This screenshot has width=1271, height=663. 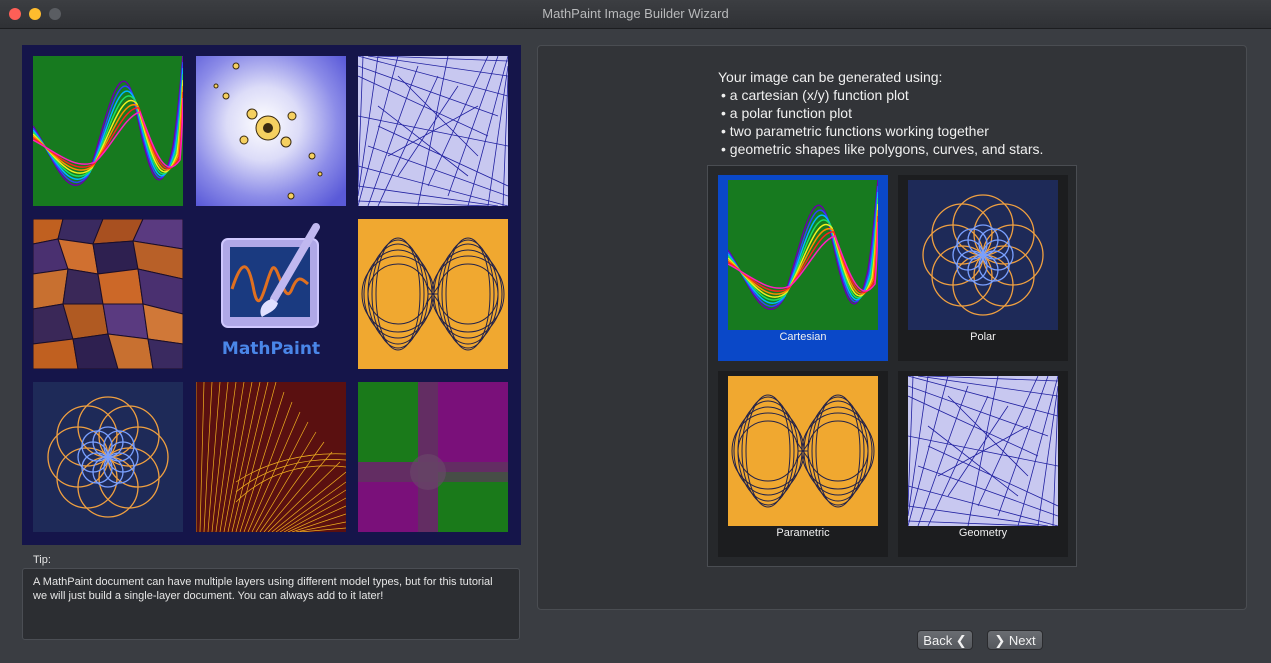 I want to click on gallery-tile-parametric, so click(x=433, y=294).